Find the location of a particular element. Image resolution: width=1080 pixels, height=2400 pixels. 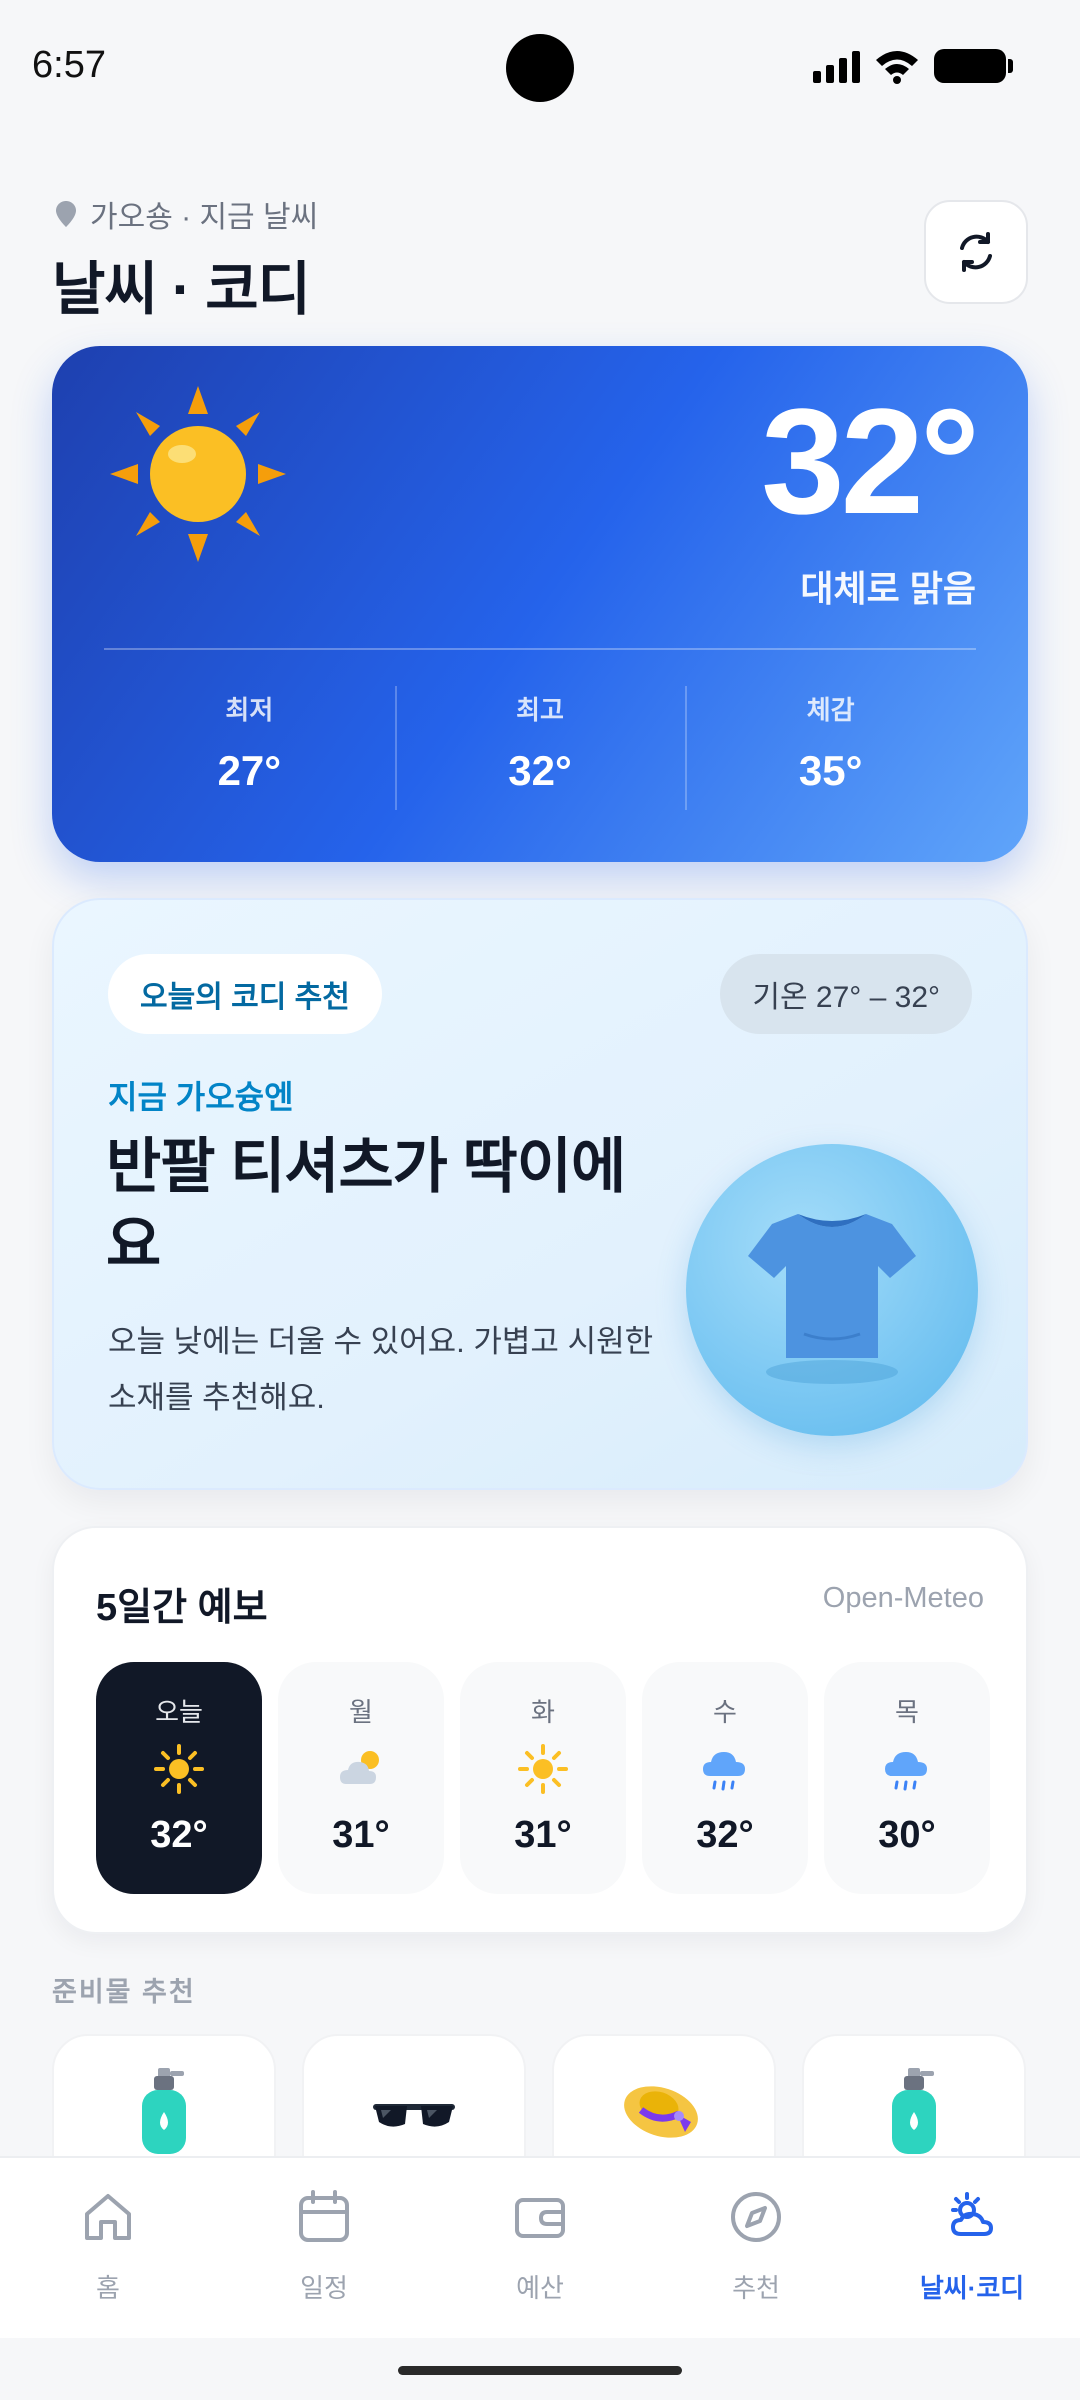

refresh-button is located at coordinates (976, 252).